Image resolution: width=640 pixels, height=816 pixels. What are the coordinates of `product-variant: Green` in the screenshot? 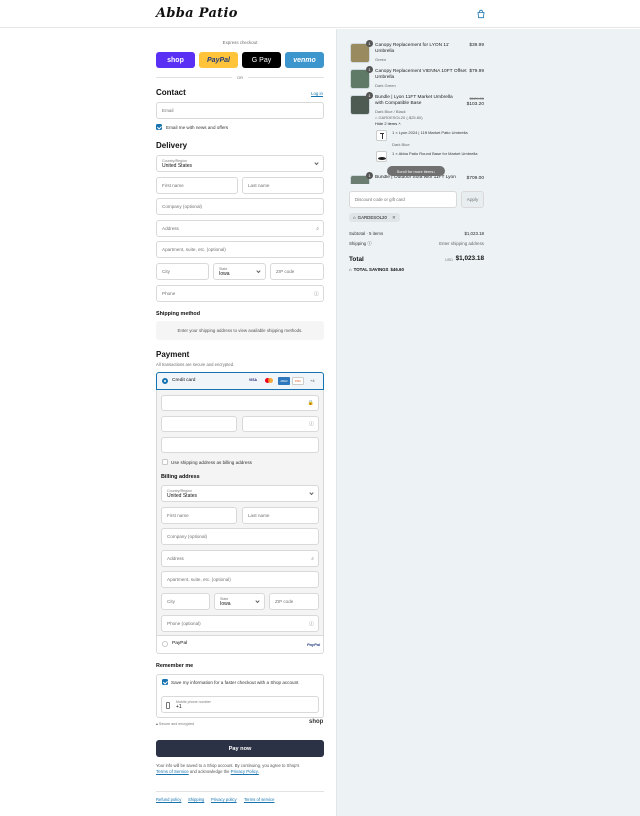 It's located at (381, 59).